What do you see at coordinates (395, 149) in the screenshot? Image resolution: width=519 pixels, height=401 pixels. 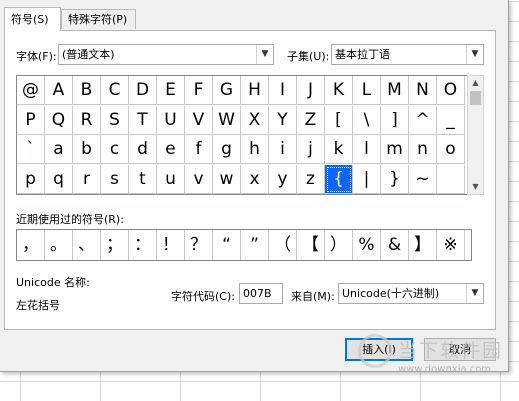 I see `symbol-cell: m` at bounding box center [395, 149].